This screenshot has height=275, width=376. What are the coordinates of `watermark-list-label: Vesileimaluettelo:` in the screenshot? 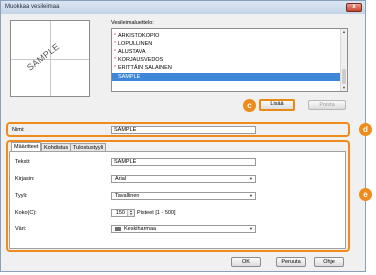 It's located at (132, 23).